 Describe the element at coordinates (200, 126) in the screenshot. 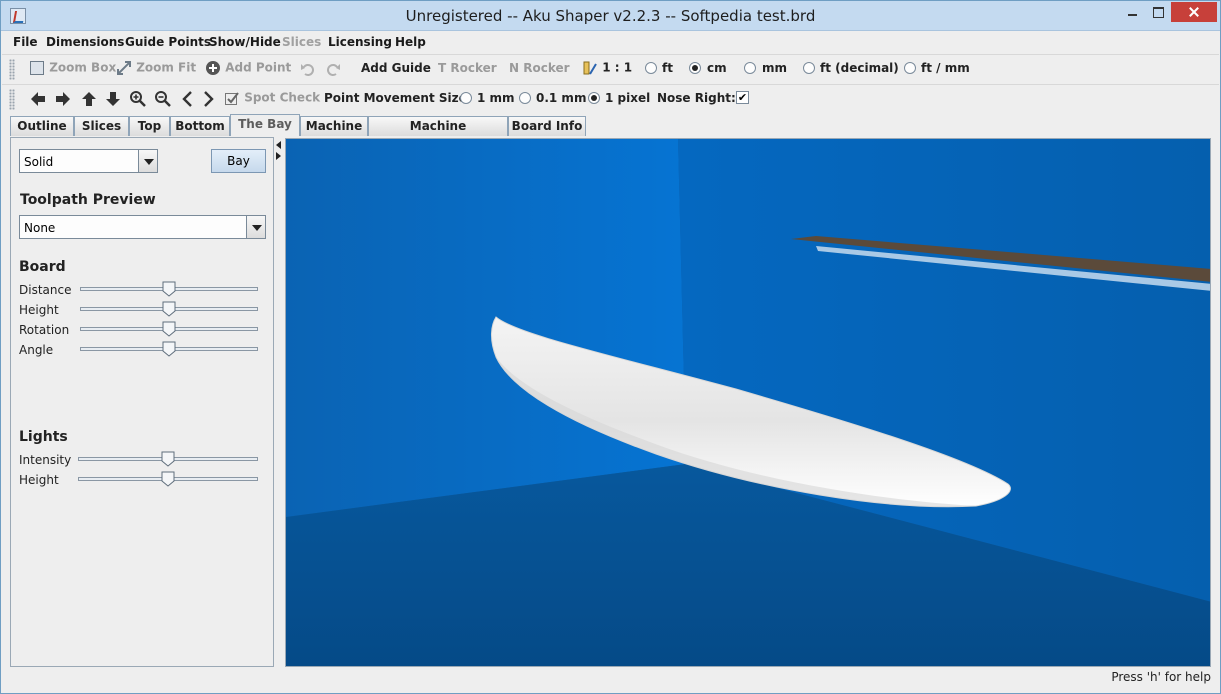

I see `tab-bottom: Bottom` at that location.